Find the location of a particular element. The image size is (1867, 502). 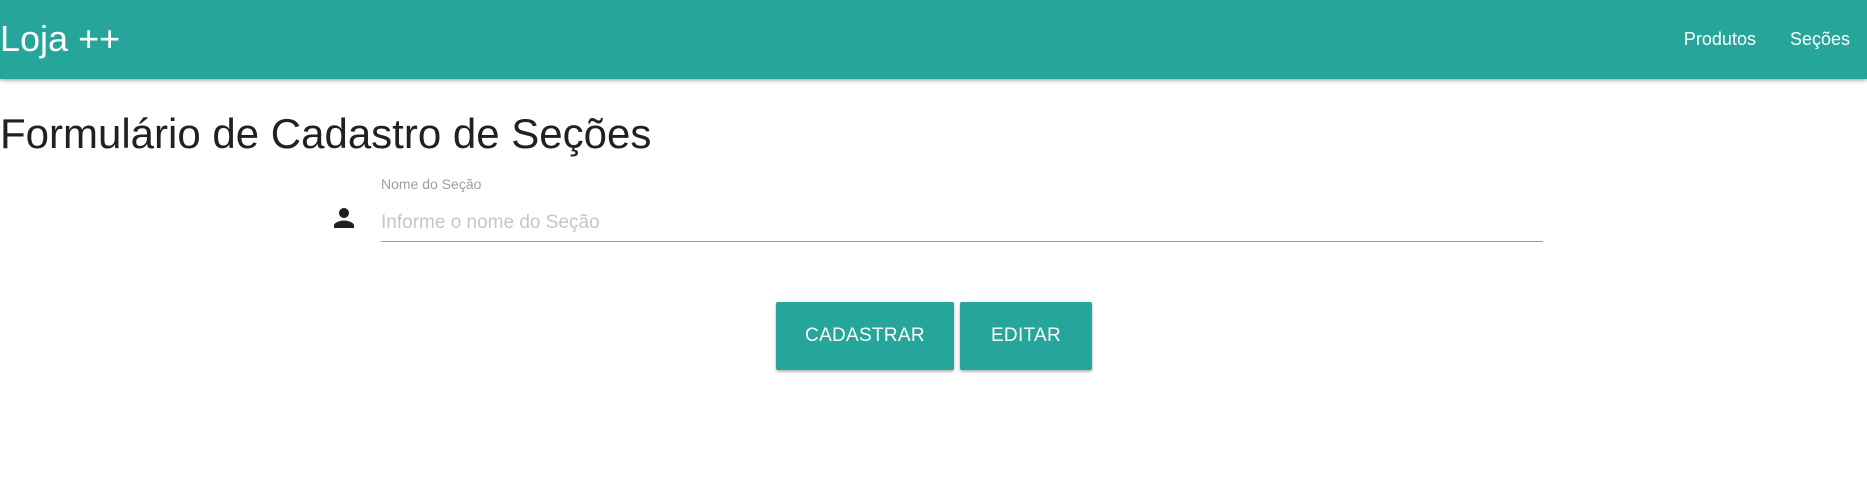

nav-link-produtos: Produtos is located at coordinates (1720, 39).